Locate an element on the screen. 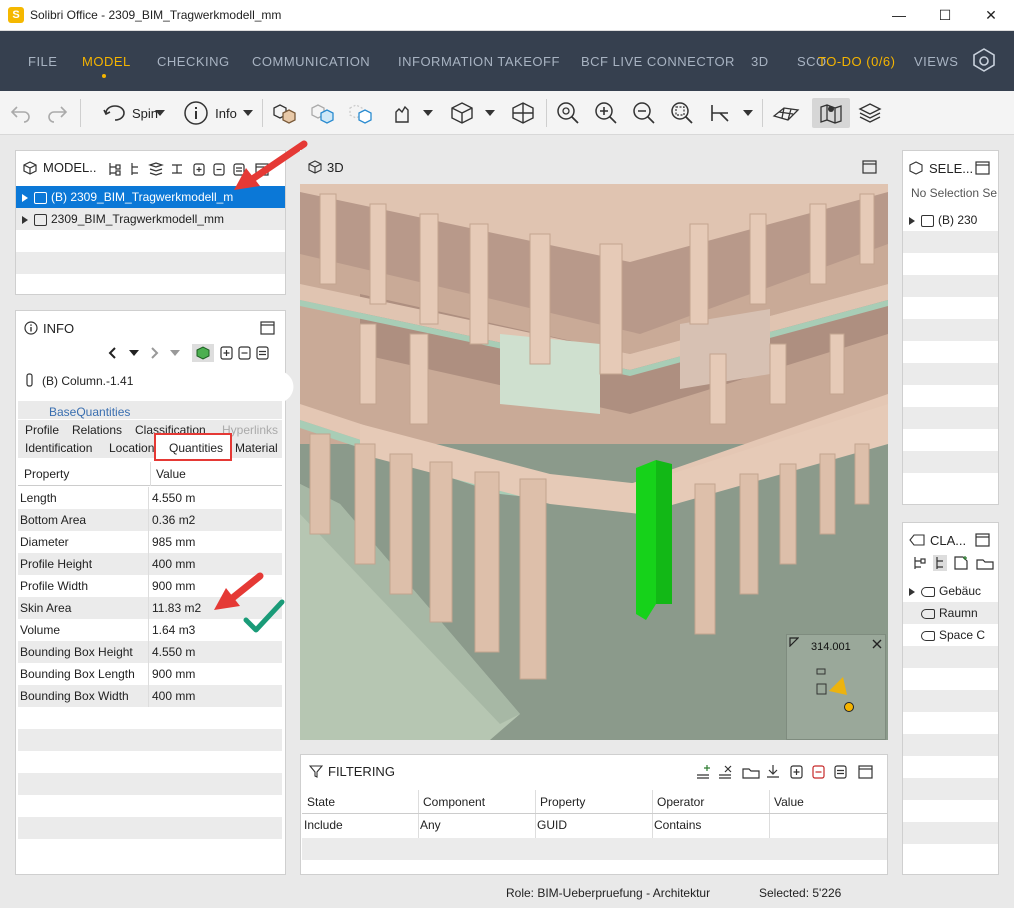 The image size is (1014, 908). floor-plan-button is located at coordinates (786, 113).